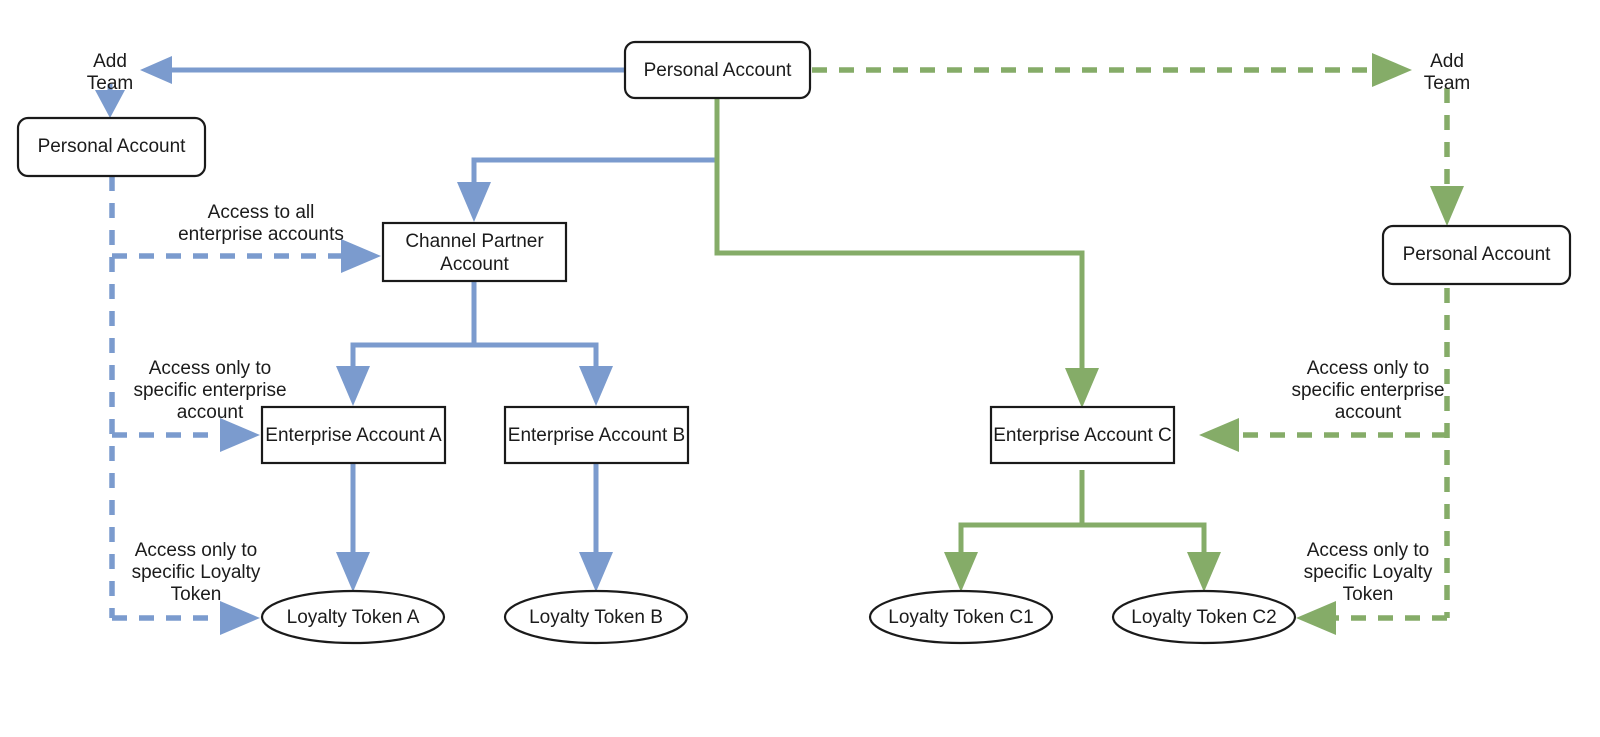  I want to click on add-team-right-line2: Team, so click(1447, 83).